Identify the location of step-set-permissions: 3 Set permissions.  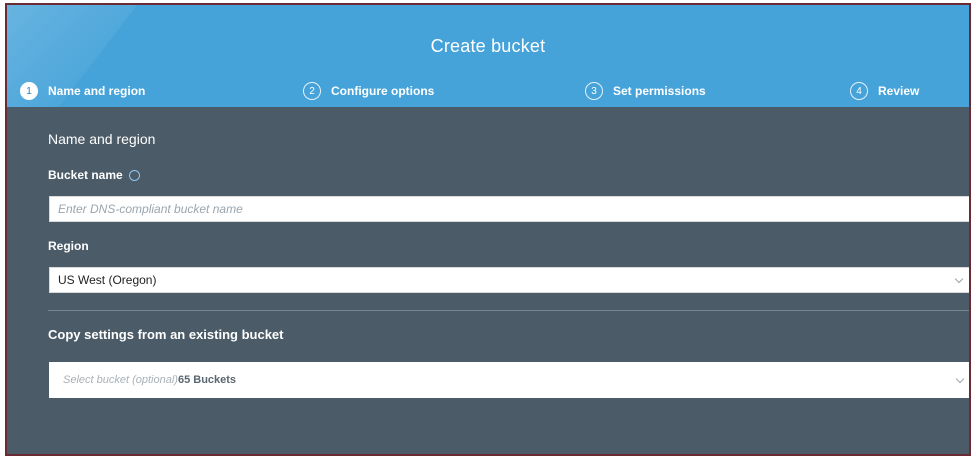
(645, 91).